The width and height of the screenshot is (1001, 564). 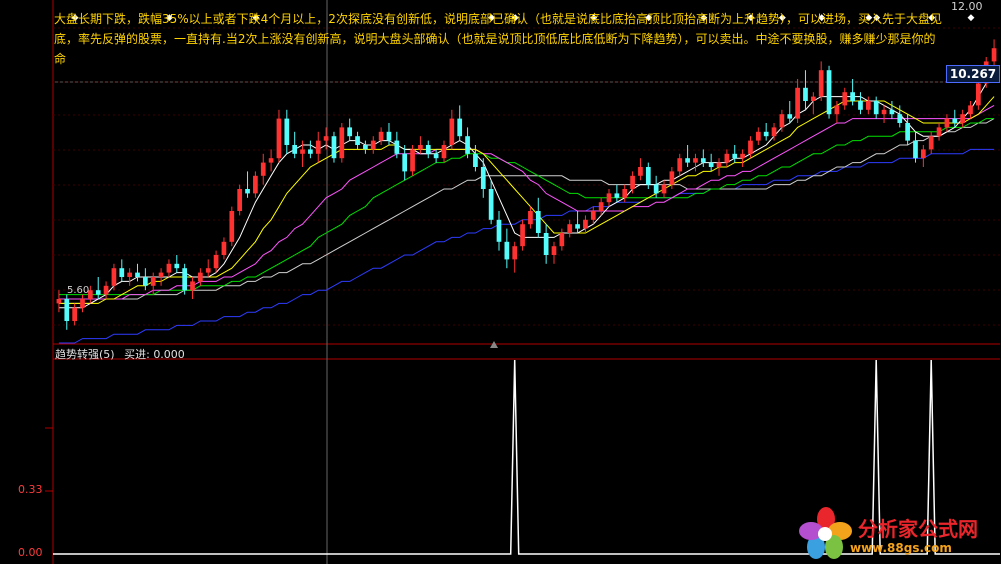 What do you see at coordinates (30, 489) in the screenshot?
I see `axis-tick-033: 0.33` at bounding box center [30, 489].